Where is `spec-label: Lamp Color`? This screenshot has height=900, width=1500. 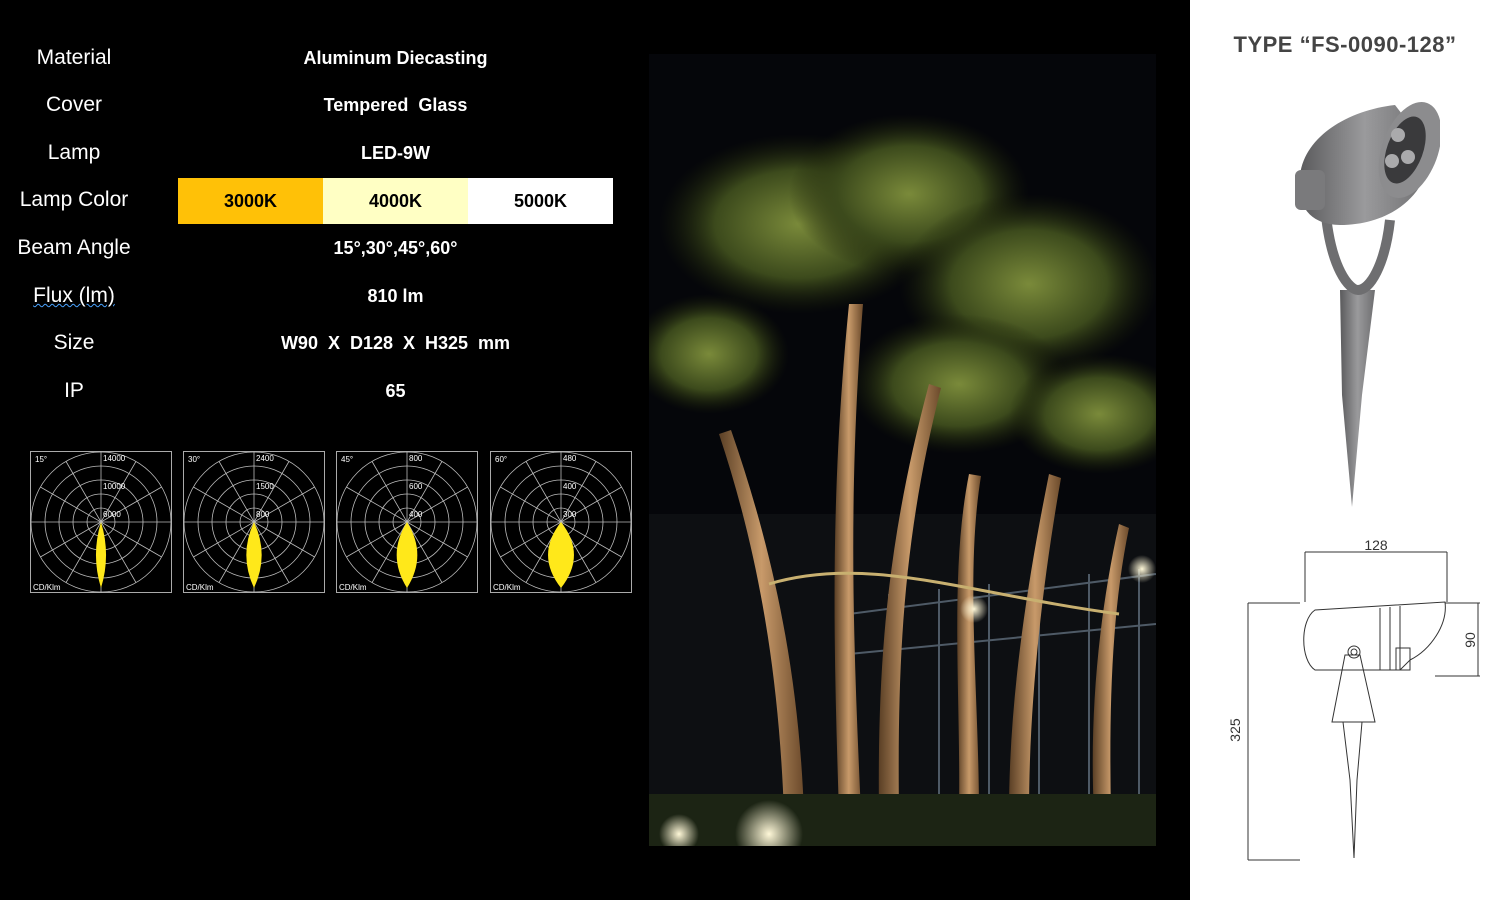 spec-label: Lamp Color is located at coordinates (74, 199).